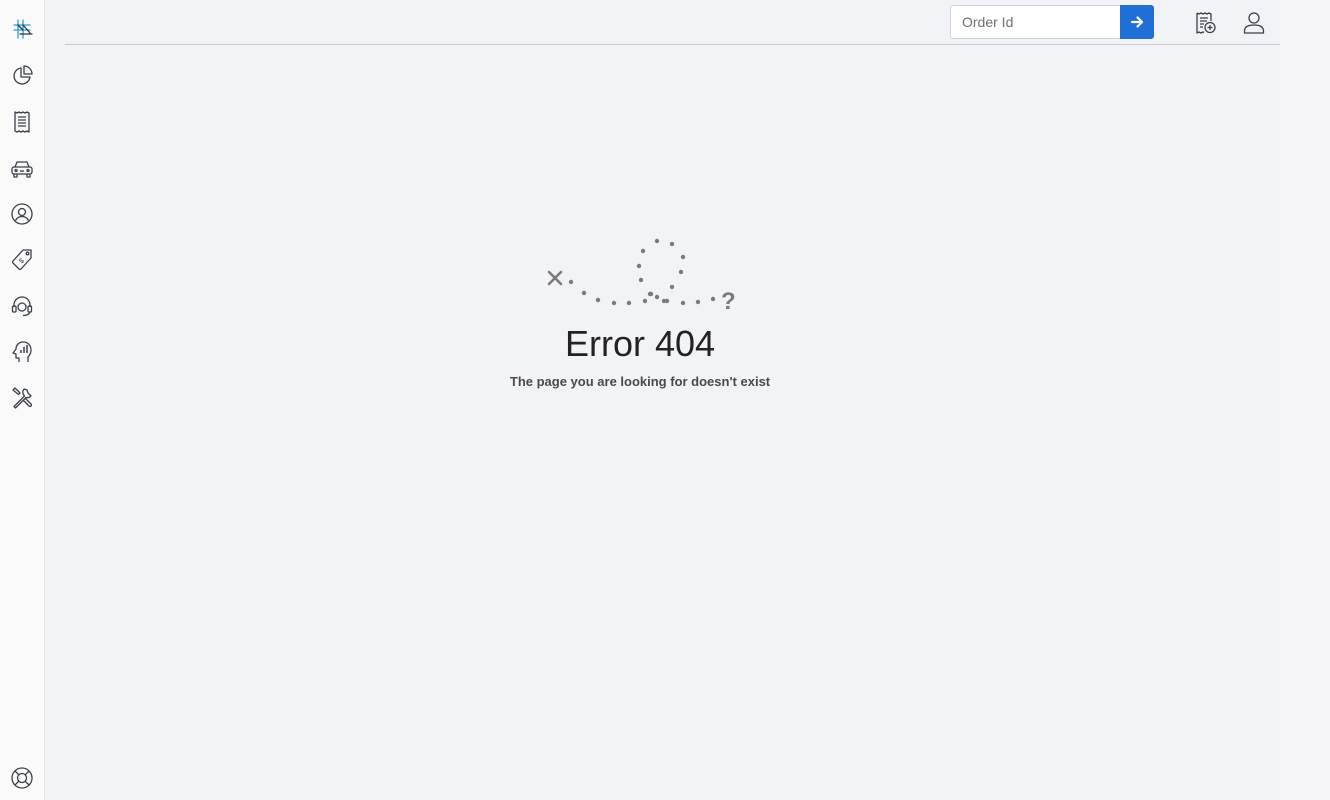 This screenshot has width=1330, height=800. Describe the element at coordinates (1254, 23) in the screenshot. I see `user-account-icon` at that location.